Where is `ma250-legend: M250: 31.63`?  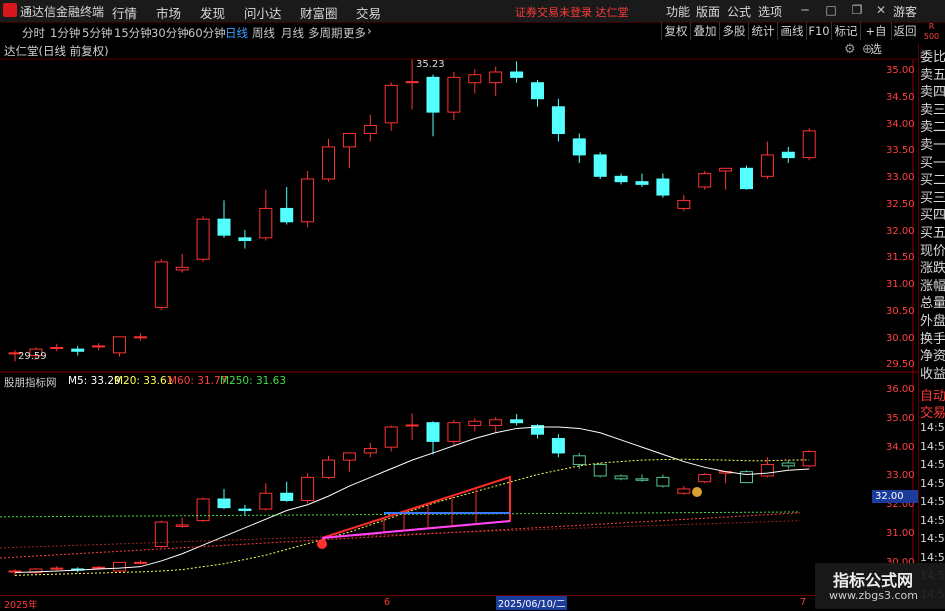
ma250-legend: M250: 31.63 is located at coordinates (253, 381).